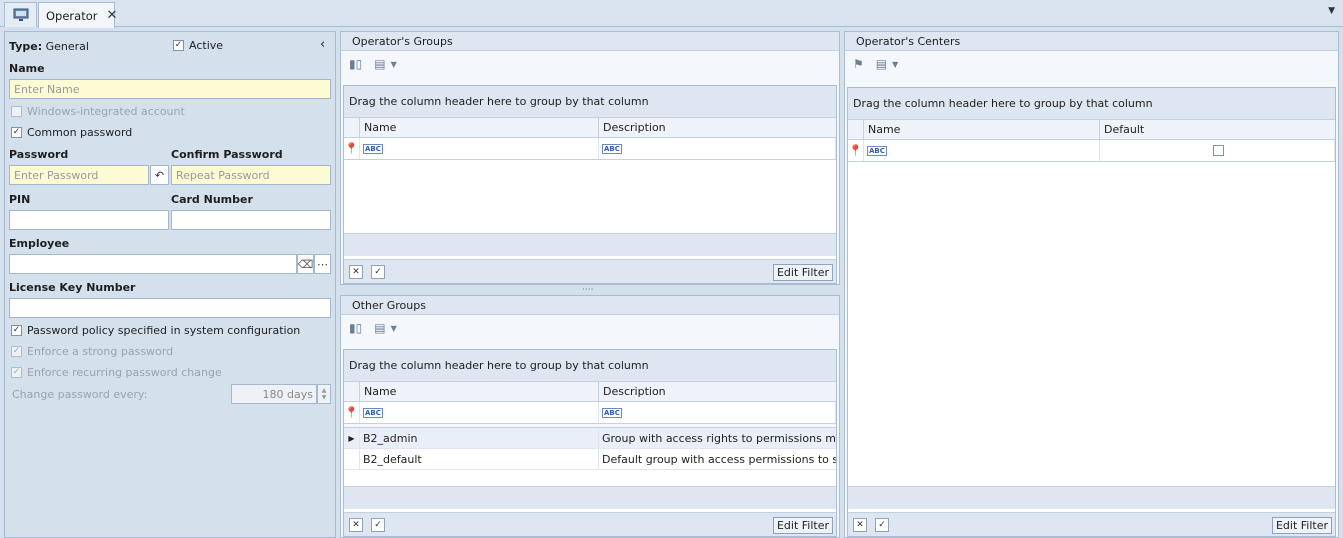 Image resolution: width=1343 pixels, height=538 pixels. What do you see at coordinates (590, 524) in the screenshot?
I see `other-groups-filter-bar: ✕ ✓ Edit Filter` at bounding box center [590, 524].